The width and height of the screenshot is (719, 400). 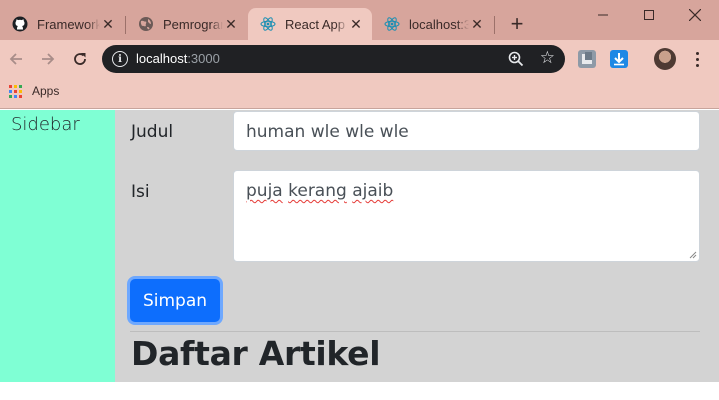 I want to click on reload-icon, so click(x=80, y=59).